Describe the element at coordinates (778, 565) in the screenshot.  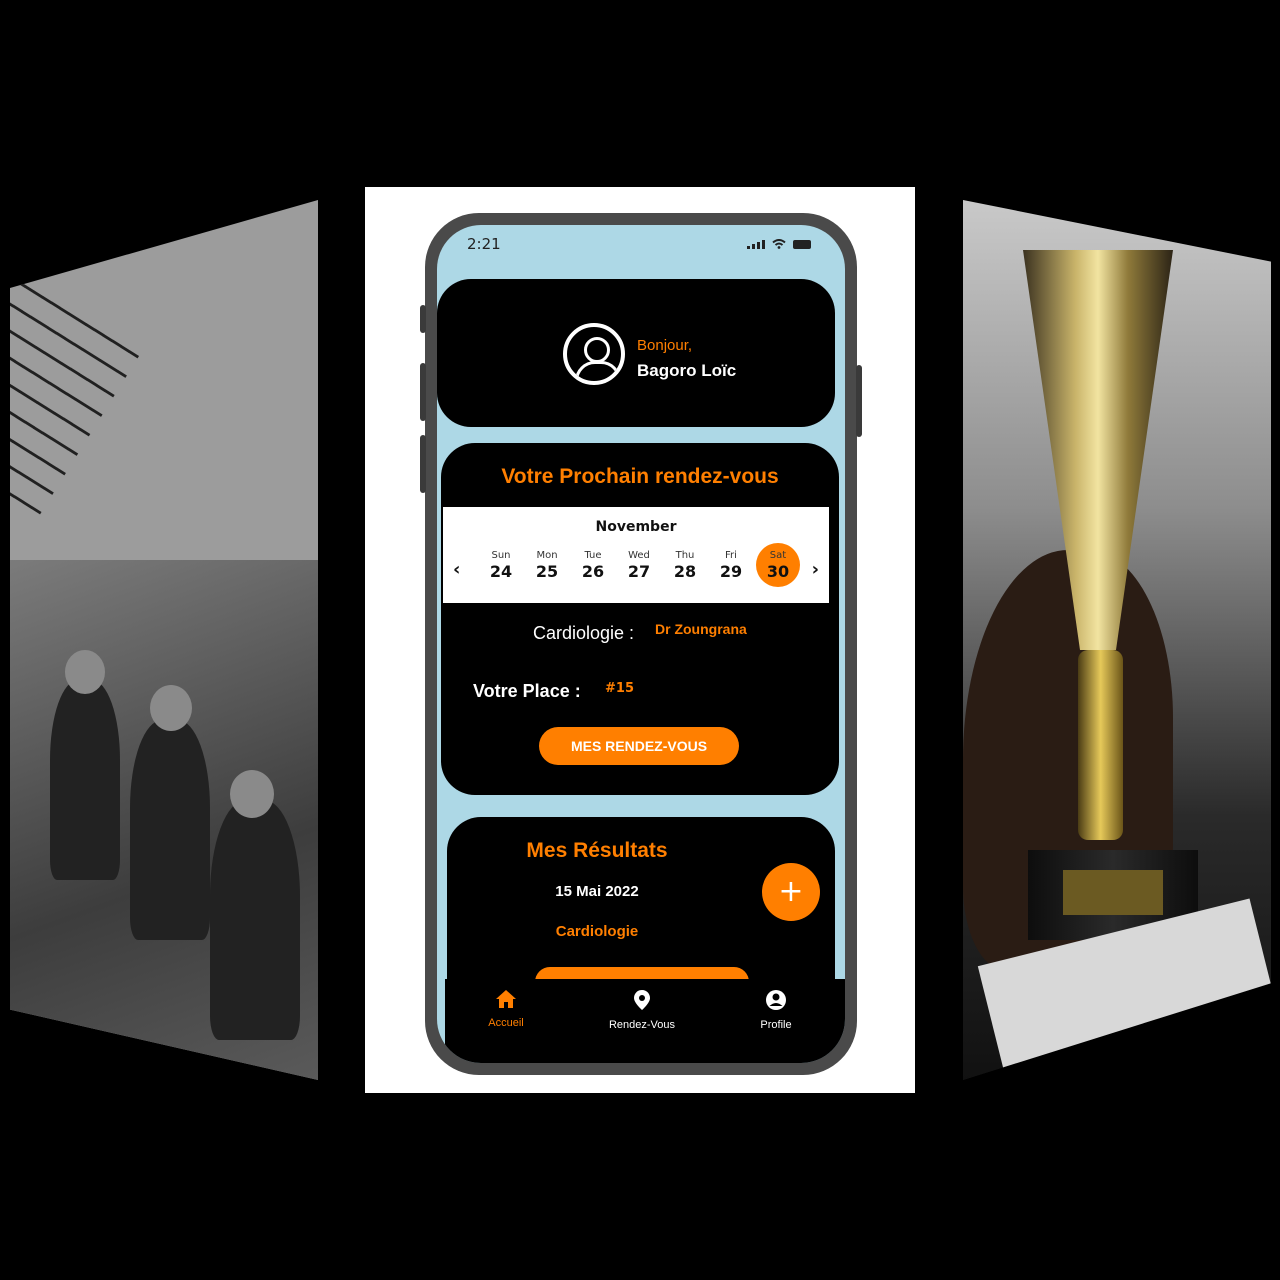
I see `calendar-day-selected: Sat 30` at that location.